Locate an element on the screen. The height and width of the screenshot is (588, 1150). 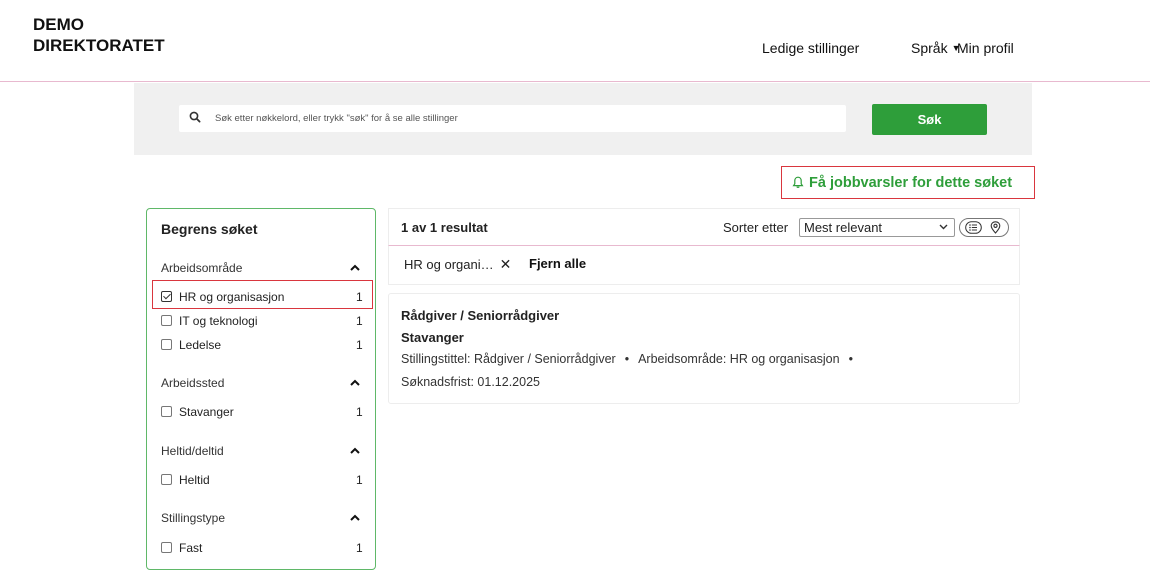
filter-option-label: IT og teknologi is located at coordinates (218, 321).